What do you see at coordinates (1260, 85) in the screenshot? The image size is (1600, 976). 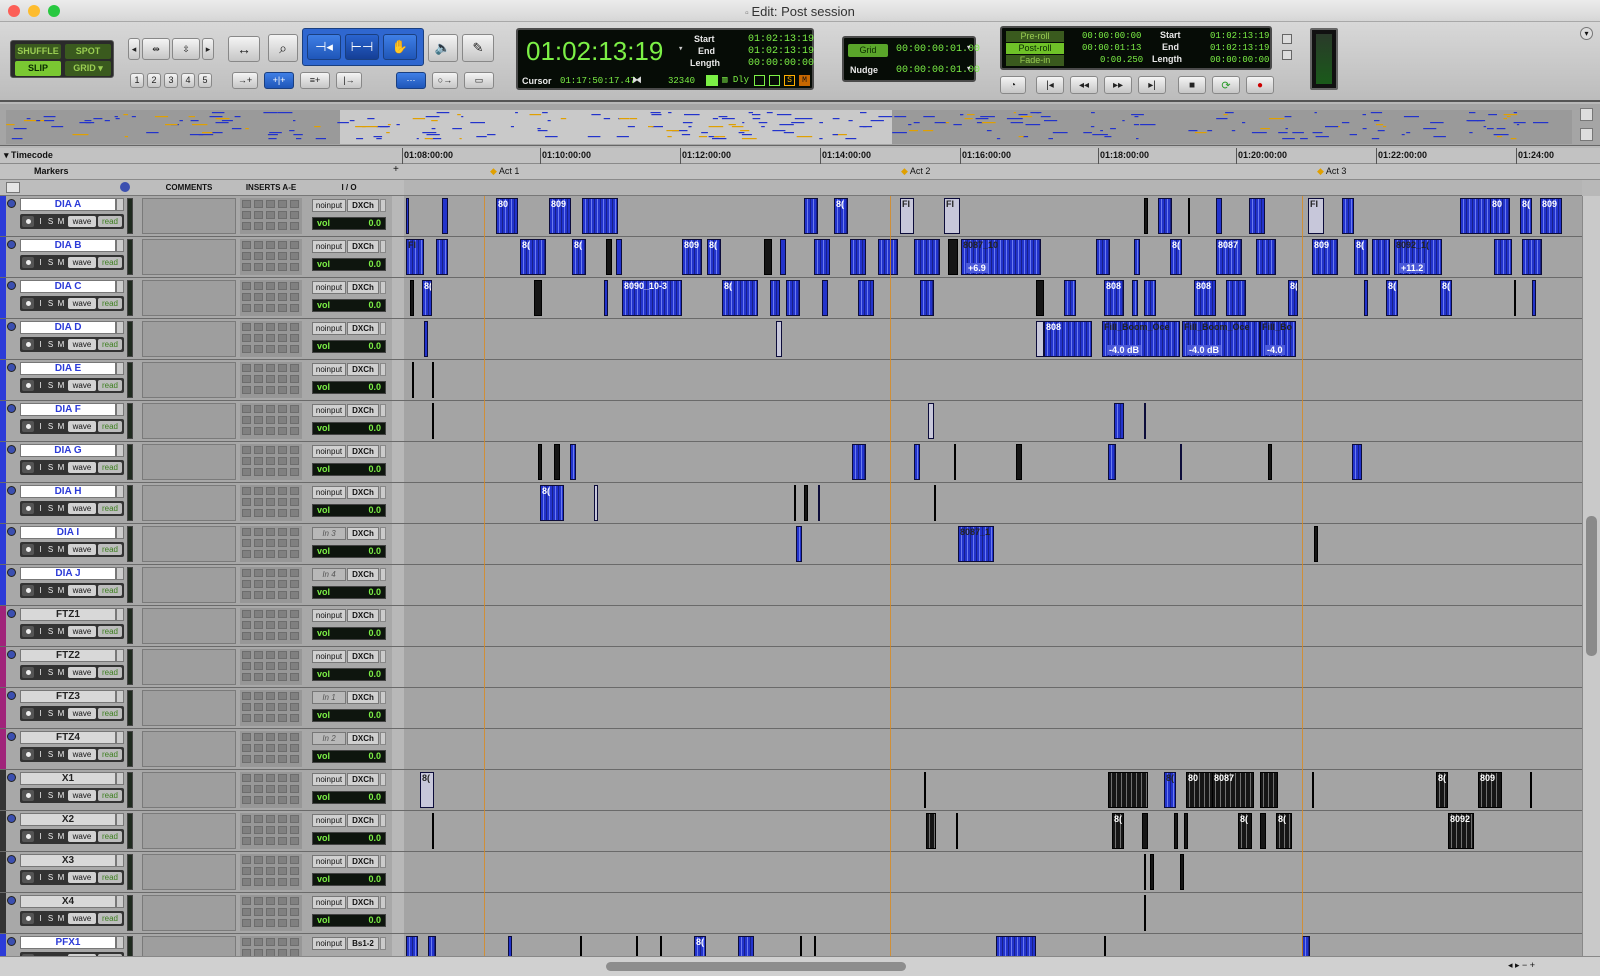 I see `record-icon: ●` at bounding box center [1260, 85].